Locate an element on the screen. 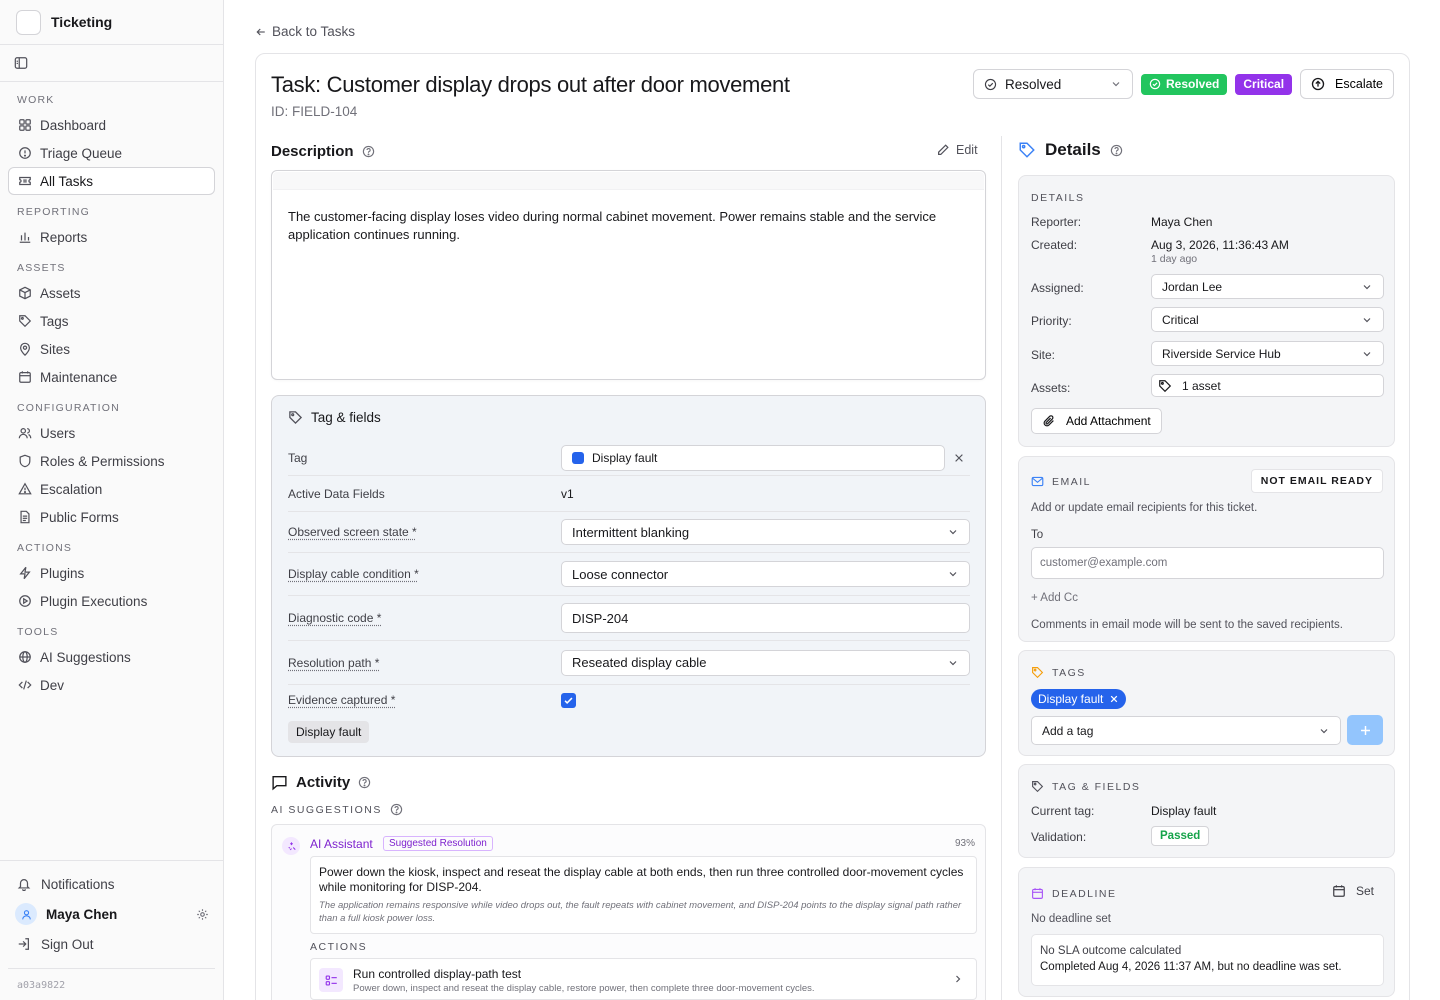 This screenshot has width=1440, height=1000. set-deadline-button: Set is located at coordinates (1353, 891).